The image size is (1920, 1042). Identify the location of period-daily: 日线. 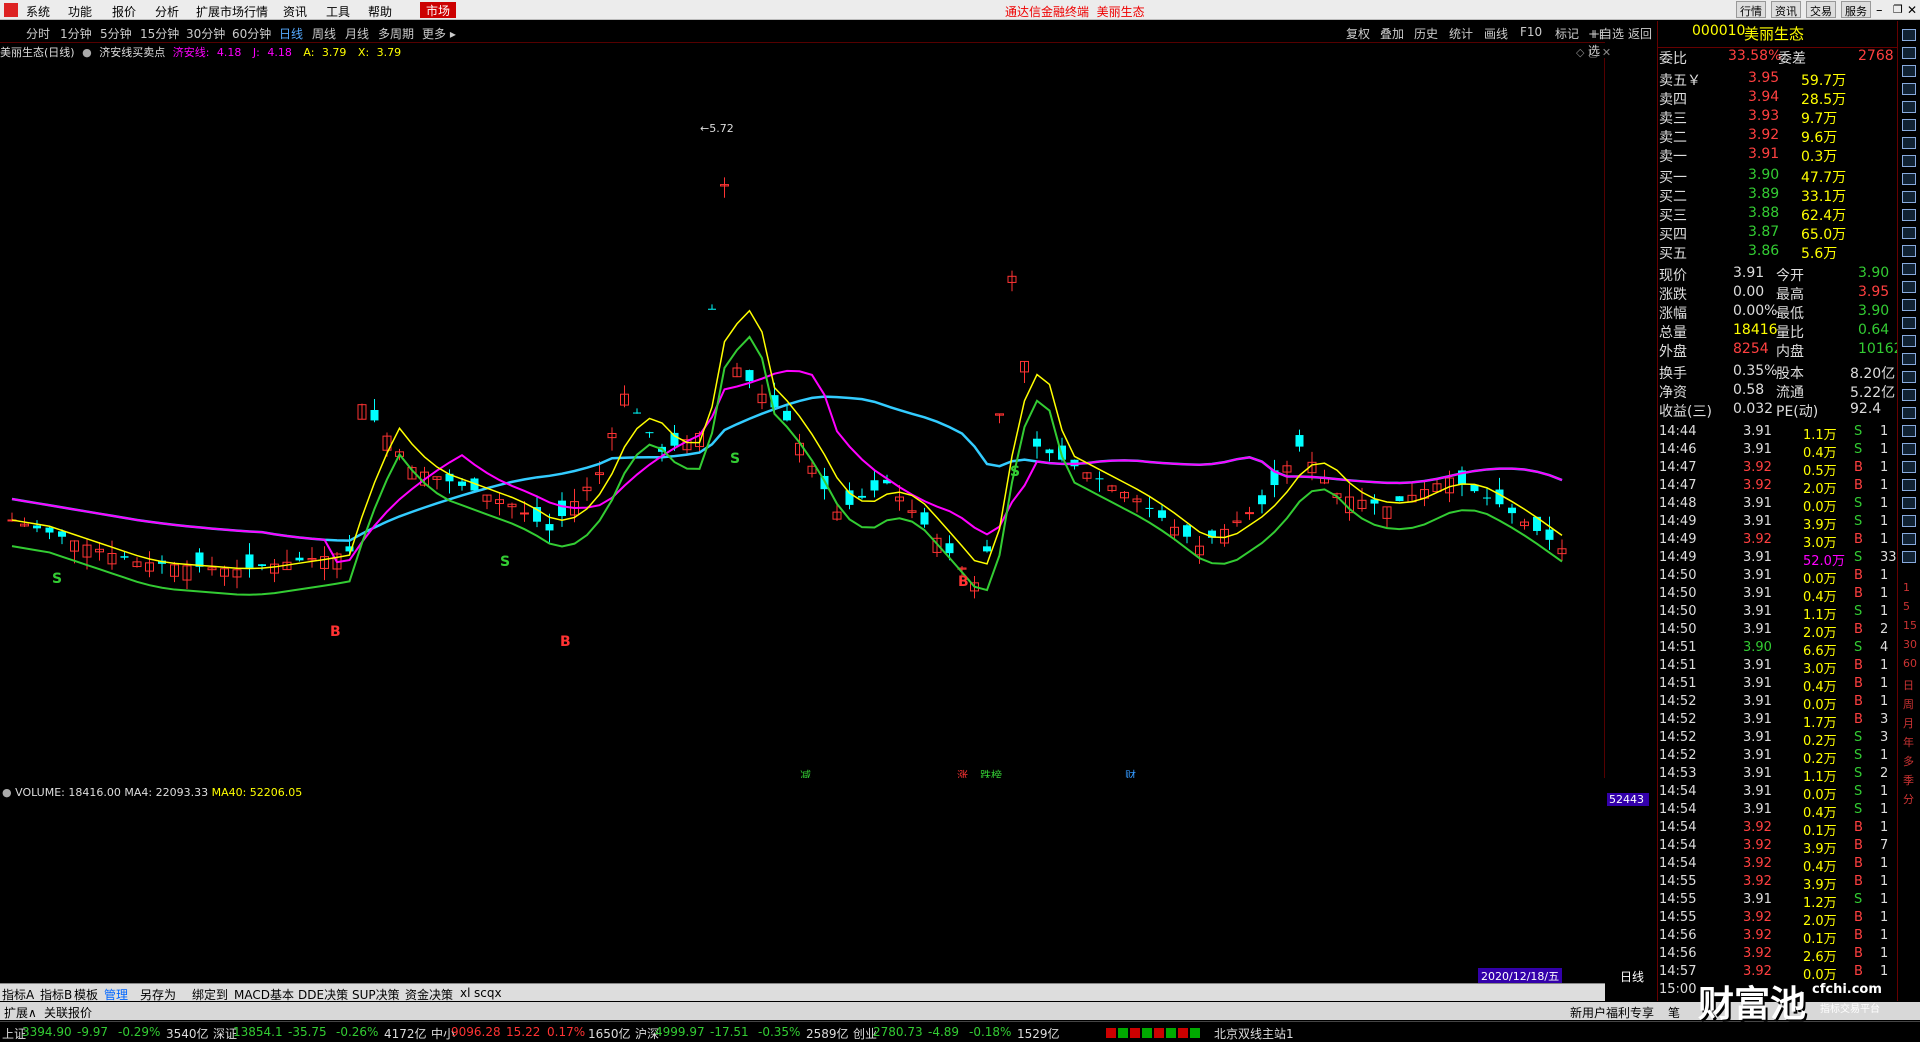
(291, 33).